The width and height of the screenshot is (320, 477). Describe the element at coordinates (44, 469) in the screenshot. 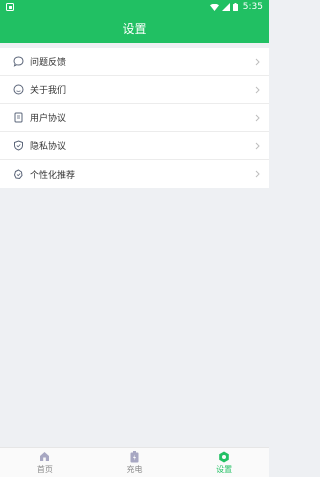

I see `tab-label: 首页` at that location.